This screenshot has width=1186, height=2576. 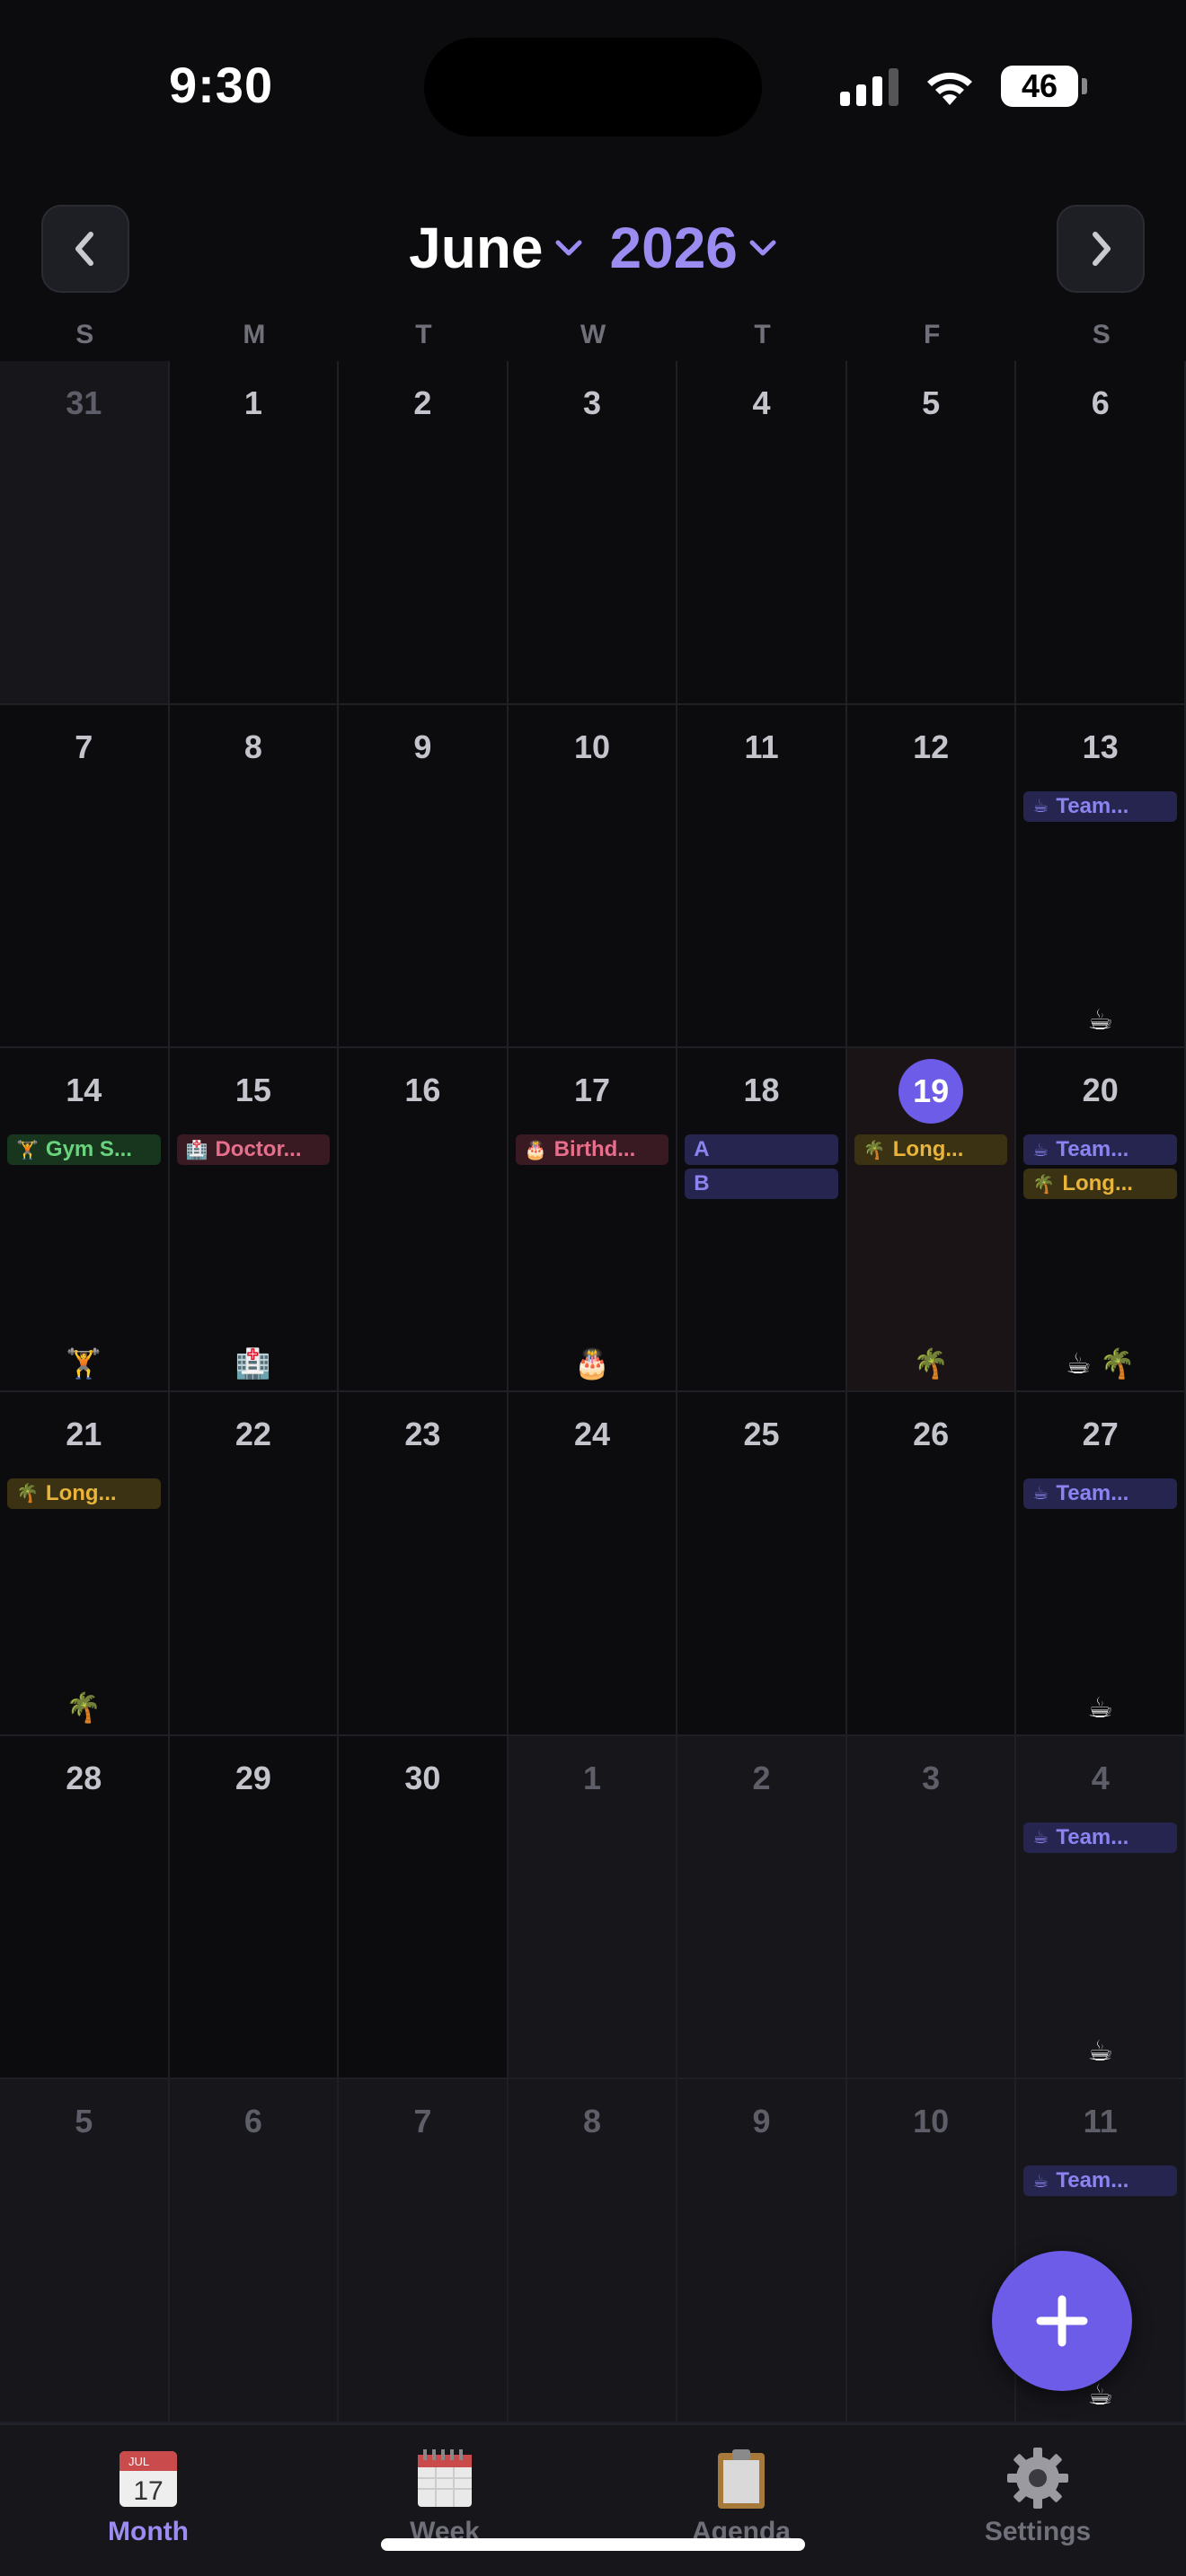 I want to click on day-cell: 12, so click(x=931, y=876).